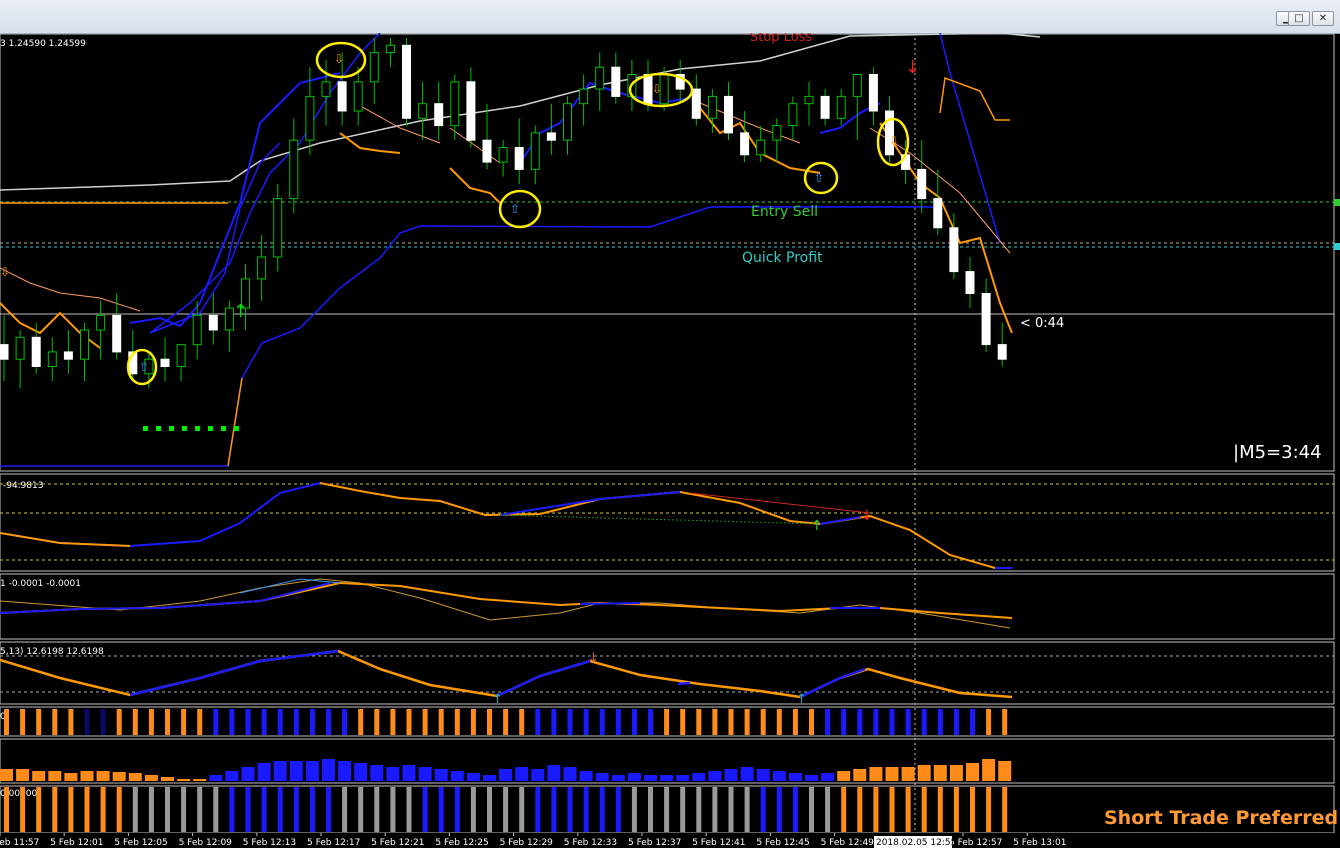  What do you see at coordinates (1221, 818) in the screenshot?
I see `short-trade-preferred-label: Short Trade Preferred` at bounding box center [1221, 818].